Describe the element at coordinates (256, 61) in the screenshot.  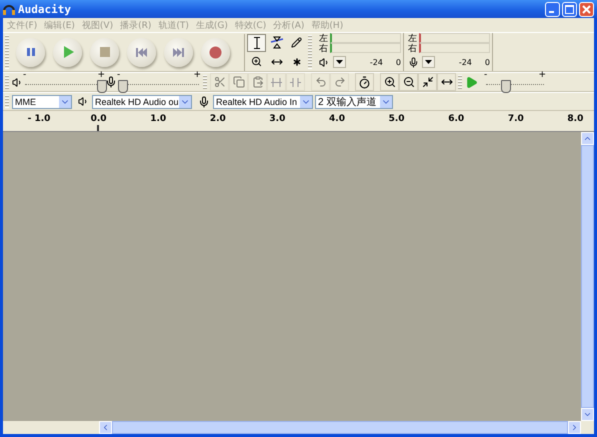
I see `magnifier-icon` at that location.